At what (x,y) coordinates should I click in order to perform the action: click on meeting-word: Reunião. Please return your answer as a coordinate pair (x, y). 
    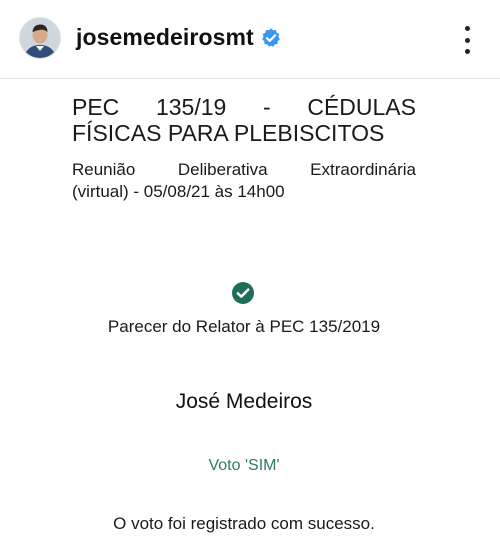
    Looking at the image, I should click on (104, 169).